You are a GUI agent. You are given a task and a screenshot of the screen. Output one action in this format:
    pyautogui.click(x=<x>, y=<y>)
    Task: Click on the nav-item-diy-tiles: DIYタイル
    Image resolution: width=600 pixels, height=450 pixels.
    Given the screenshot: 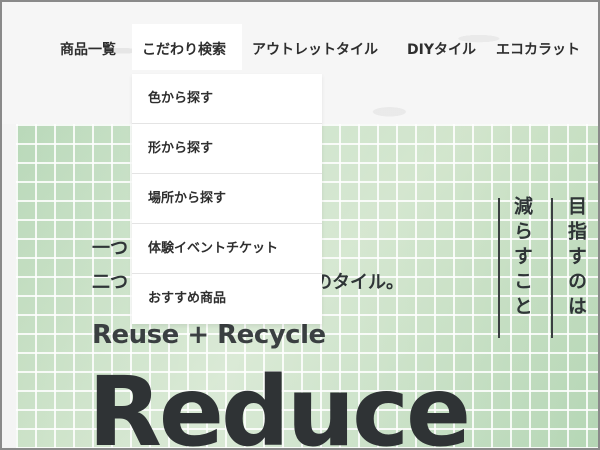 What is the action you would take?
    pyautogui.click(x=441, y=50)
    